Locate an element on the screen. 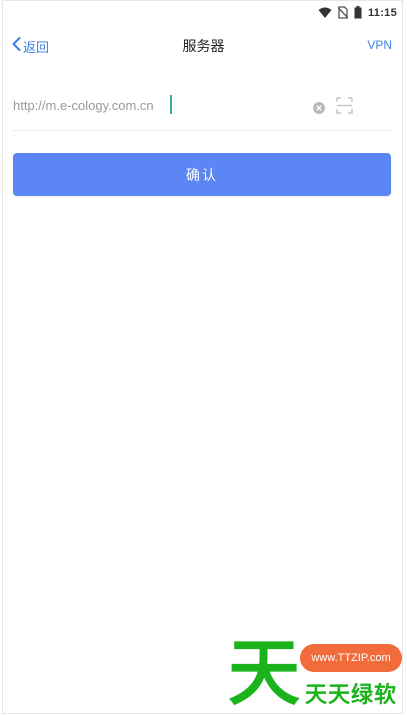 The height and width of the screenshot is (716, 407). scan-icon is located at coordinates (344, 105).